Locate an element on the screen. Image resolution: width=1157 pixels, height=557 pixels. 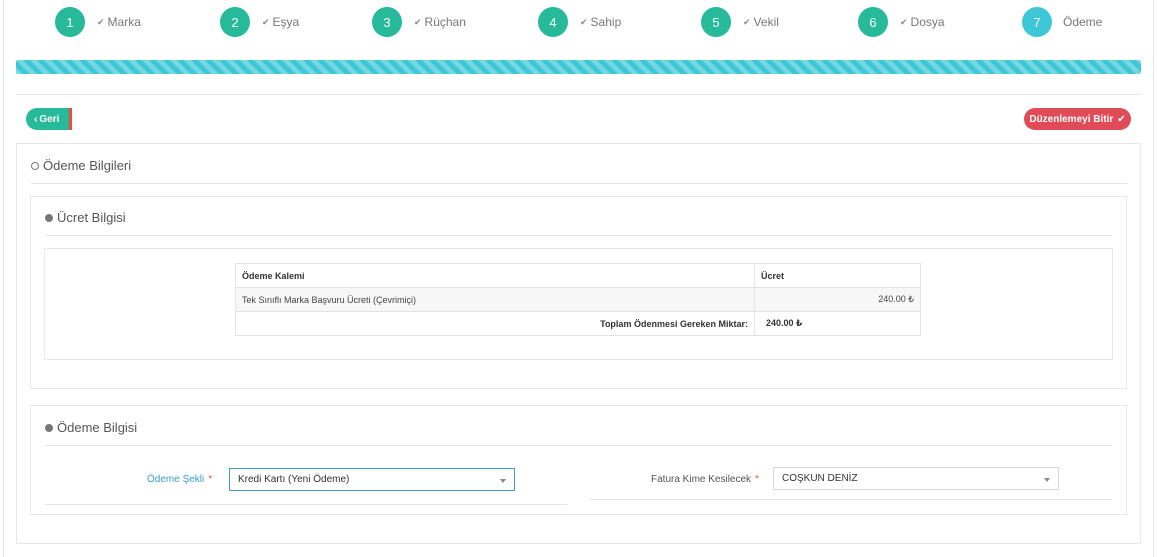
step-number: 6 is located at coordinates (873, 22).